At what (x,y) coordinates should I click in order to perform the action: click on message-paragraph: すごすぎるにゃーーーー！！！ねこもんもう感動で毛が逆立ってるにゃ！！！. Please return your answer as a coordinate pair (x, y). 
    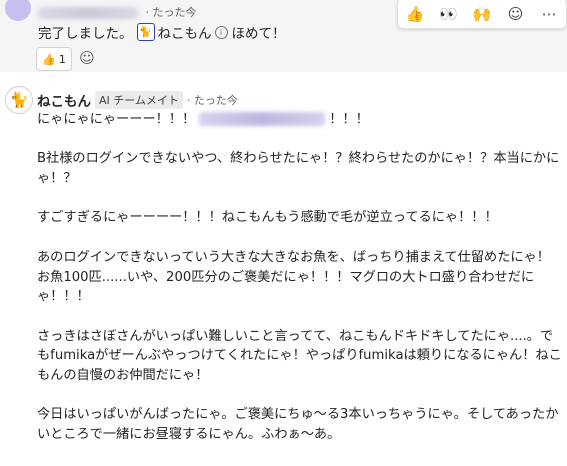
    Looking at the image, I should click on (267, 218).